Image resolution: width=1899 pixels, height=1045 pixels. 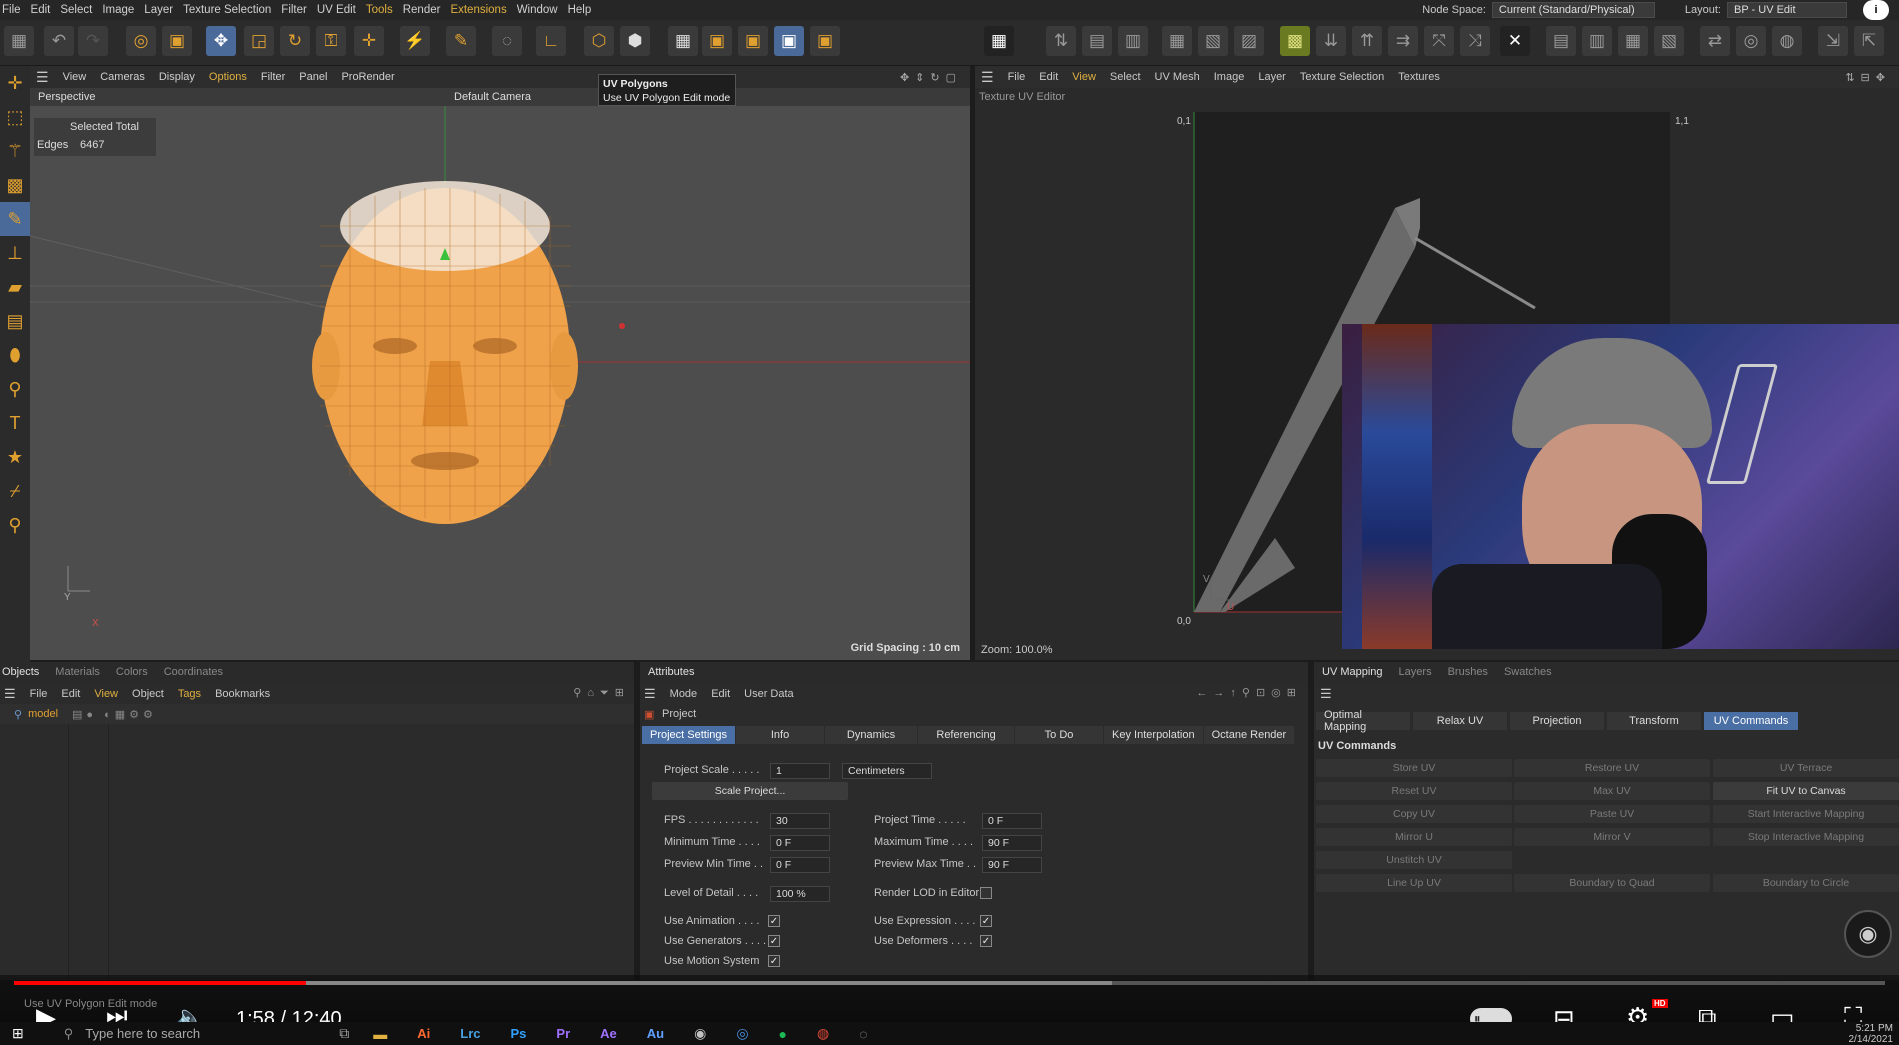 I want to click on node-space-select: Current (Standard/Physical), so click(x=1573, y=10).